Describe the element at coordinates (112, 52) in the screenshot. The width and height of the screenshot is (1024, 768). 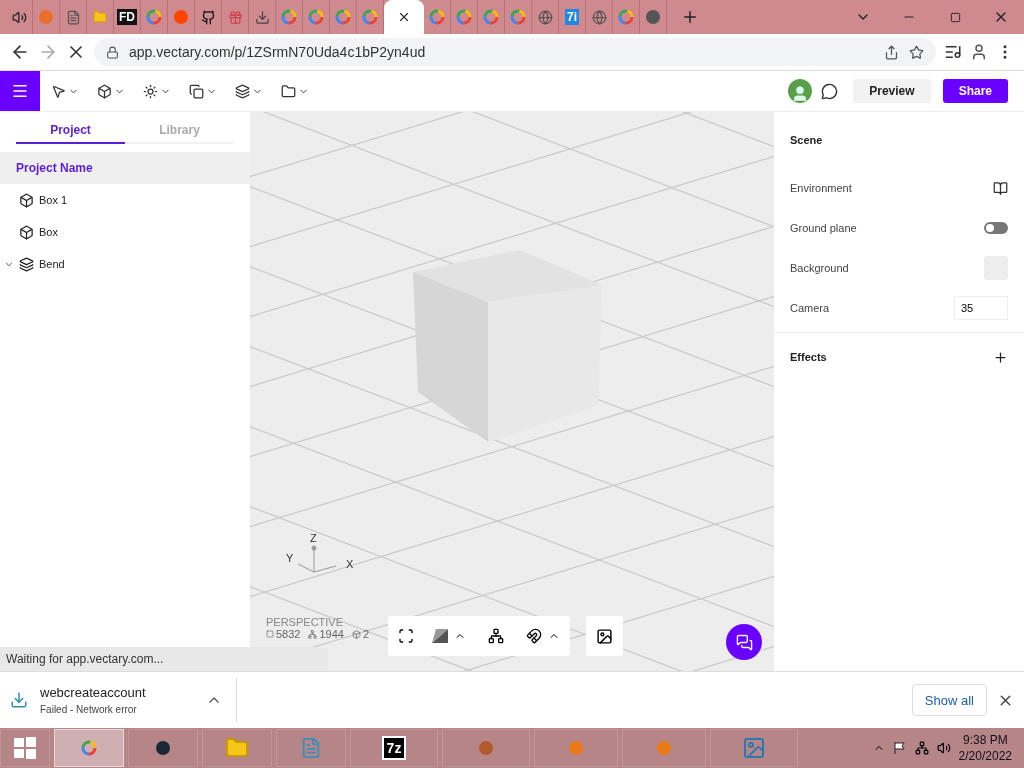
I see `lock-icon` at that location.